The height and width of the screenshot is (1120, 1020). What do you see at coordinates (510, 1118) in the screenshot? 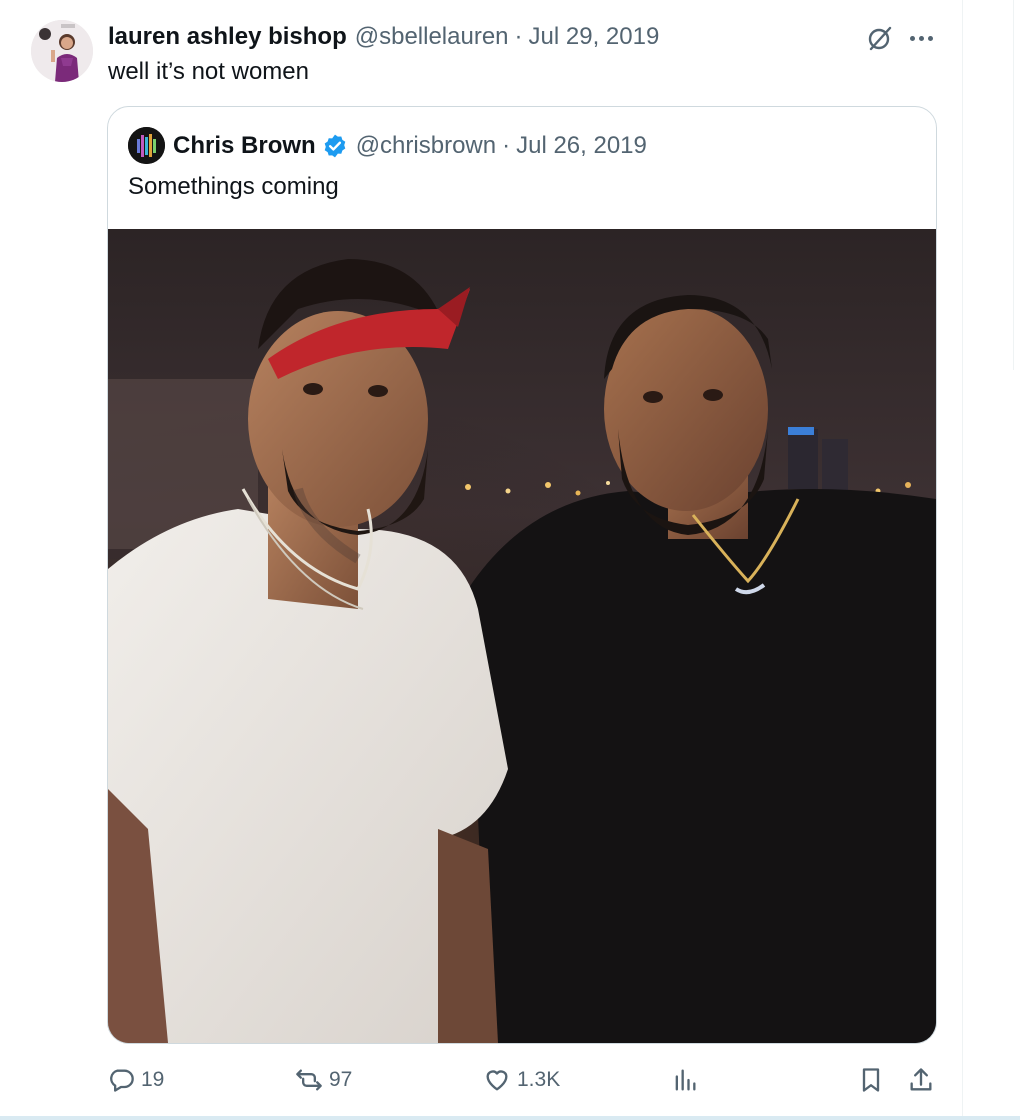
I see `bottom-divider` at bounding box center [510, 1118].